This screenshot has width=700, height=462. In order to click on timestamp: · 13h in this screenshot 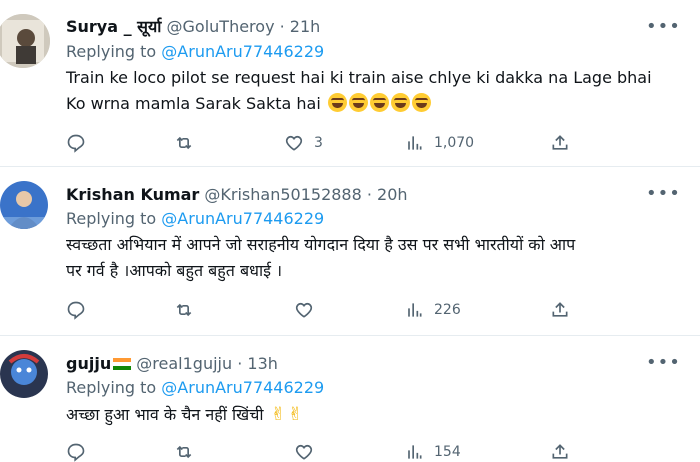, I will do `click(257, 363)`.